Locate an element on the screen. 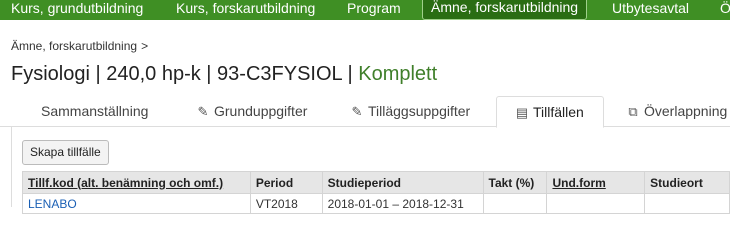  table-cell-period: VT2018 is located at coordinates (286, 203).